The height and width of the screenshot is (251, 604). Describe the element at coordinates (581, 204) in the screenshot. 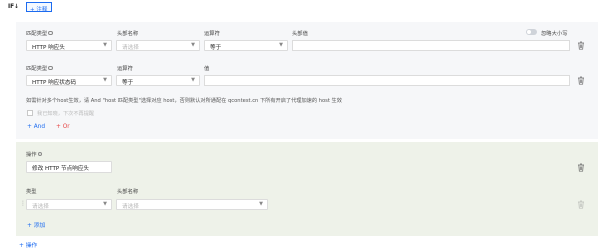

I see `delete-header-row-trash-icon` at that location.